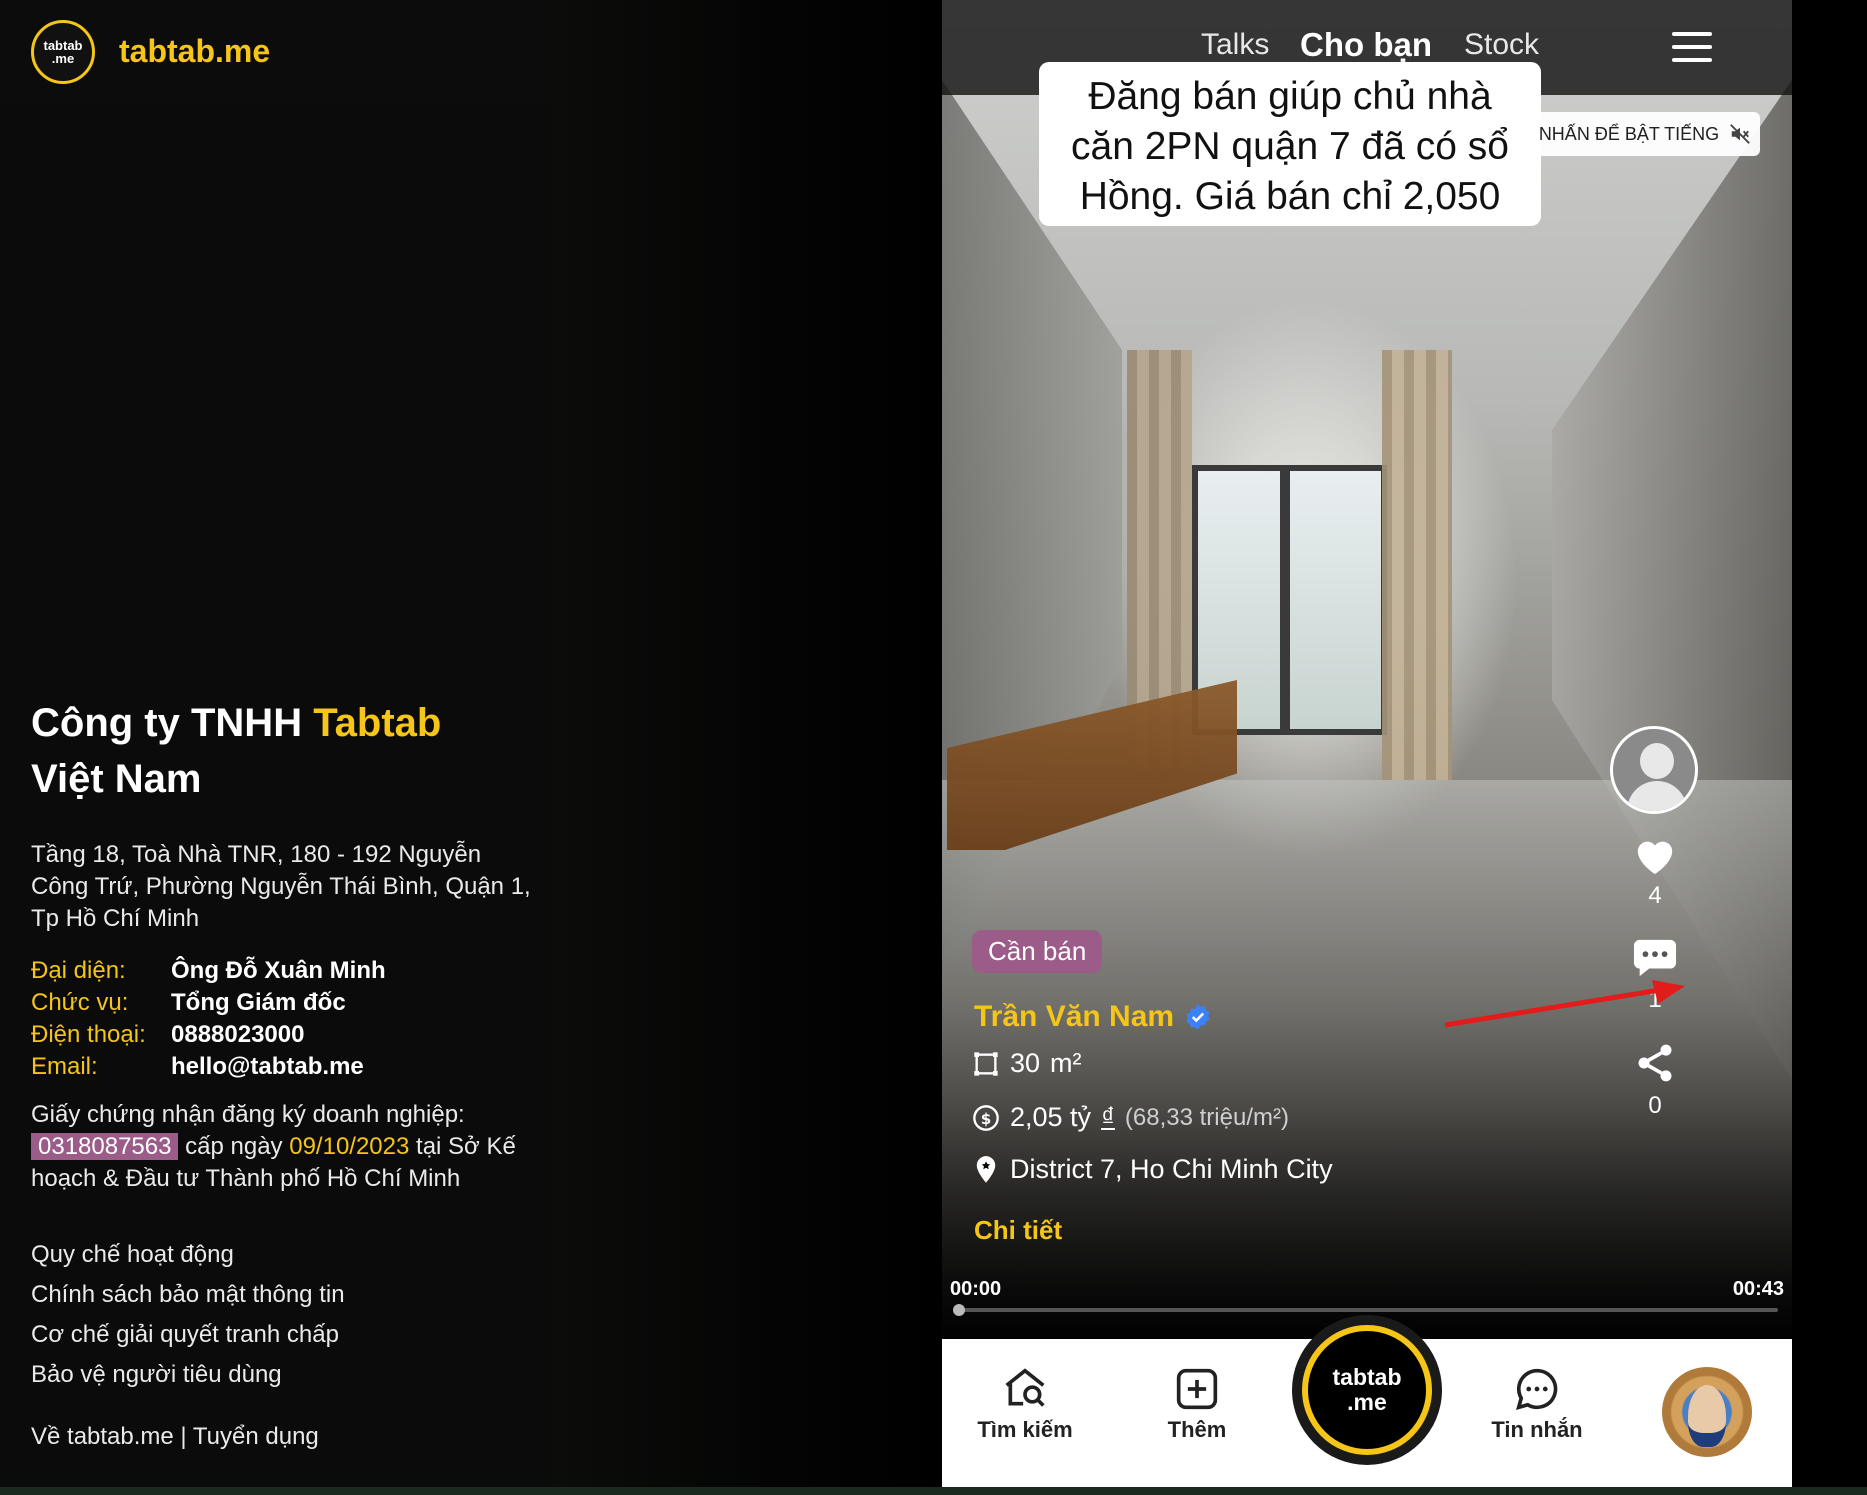  I want to click on area-value: 30, so click(1025, 1063).